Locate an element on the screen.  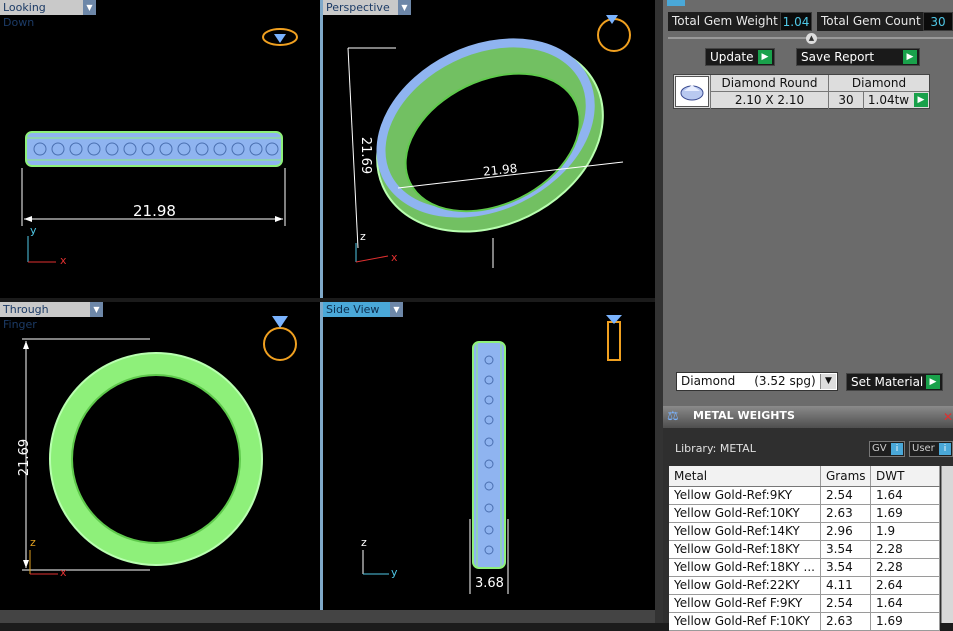
gv-toggle: GV i is located at coordinates (887, 449).